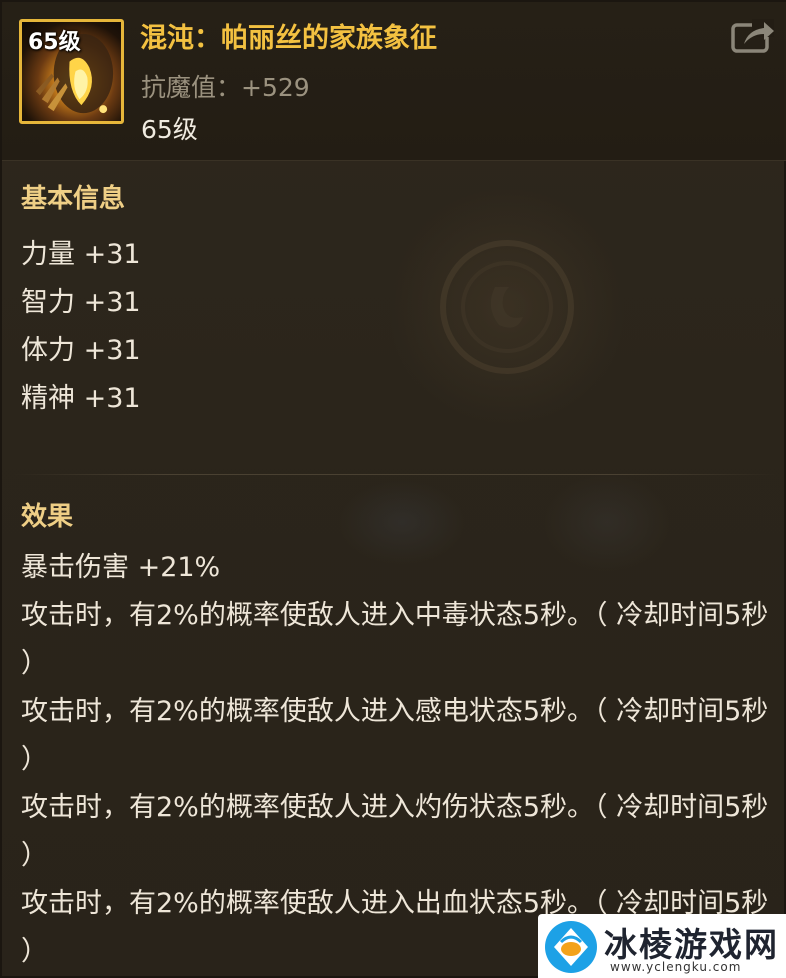 This screenshot has width=786, height=978. Describe the element at coordinates (191, 87) in the screenshot. I see `resist-label: 抗魔值：` at that location.